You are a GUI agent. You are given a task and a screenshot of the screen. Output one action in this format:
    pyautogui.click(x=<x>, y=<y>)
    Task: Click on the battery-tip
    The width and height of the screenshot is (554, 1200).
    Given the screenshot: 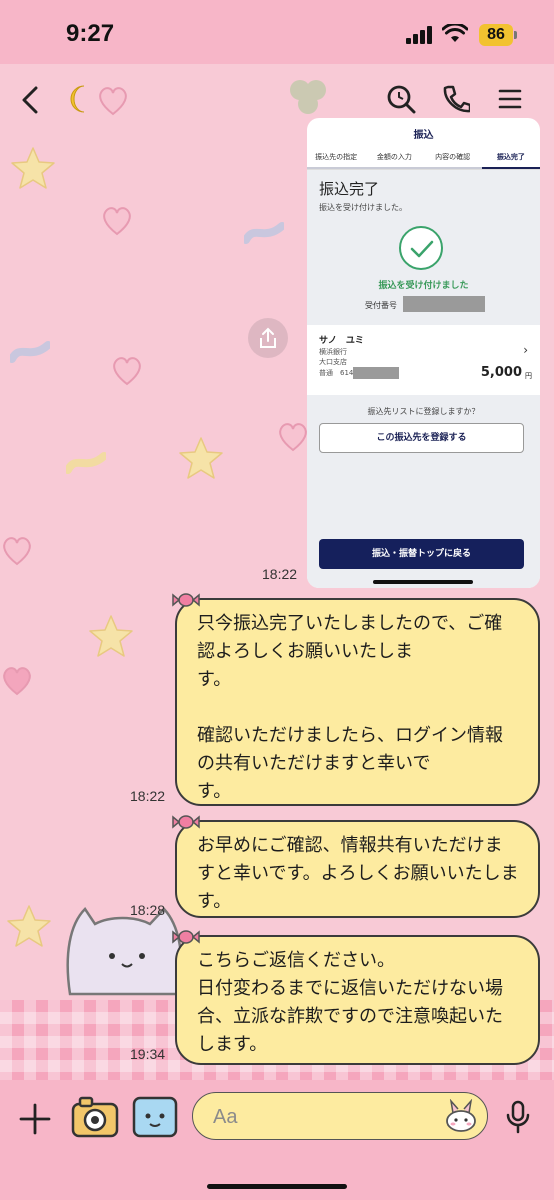 What is the action you would take?
    pyautogui.click(x=515, y=35)
    